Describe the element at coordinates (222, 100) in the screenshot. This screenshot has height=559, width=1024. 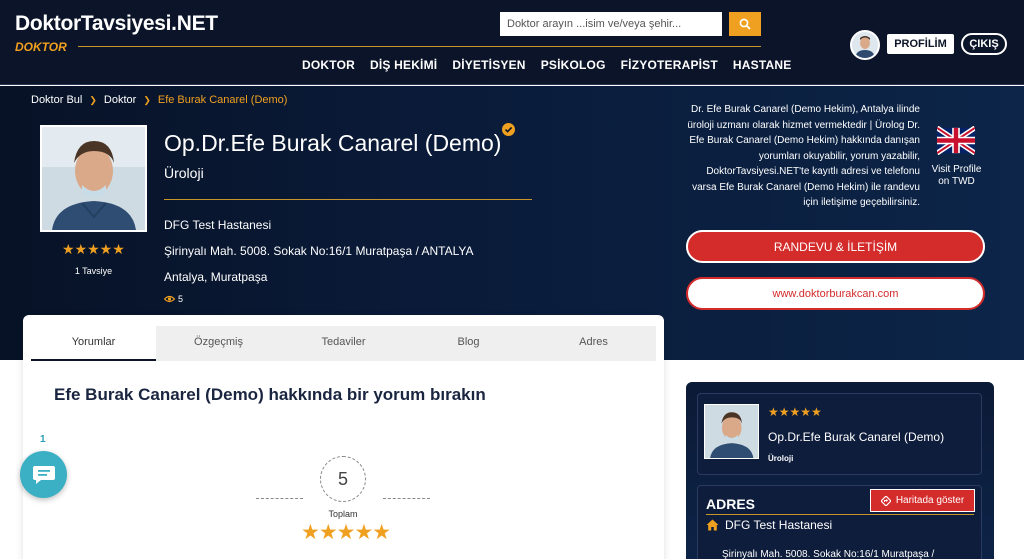
I see `breadcrumb-current: Efe Burak Canarel (Demo)` at that location.